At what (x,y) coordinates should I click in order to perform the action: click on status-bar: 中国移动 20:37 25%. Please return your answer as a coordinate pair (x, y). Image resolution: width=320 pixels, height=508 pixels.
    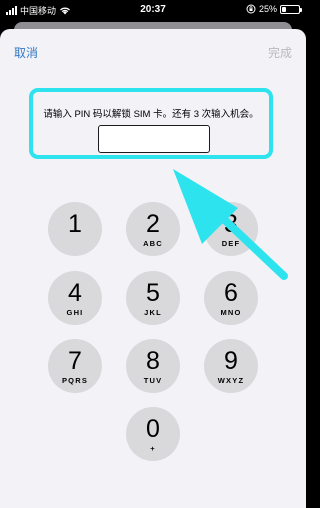
    Looking at the image, I should click on (153, 10).